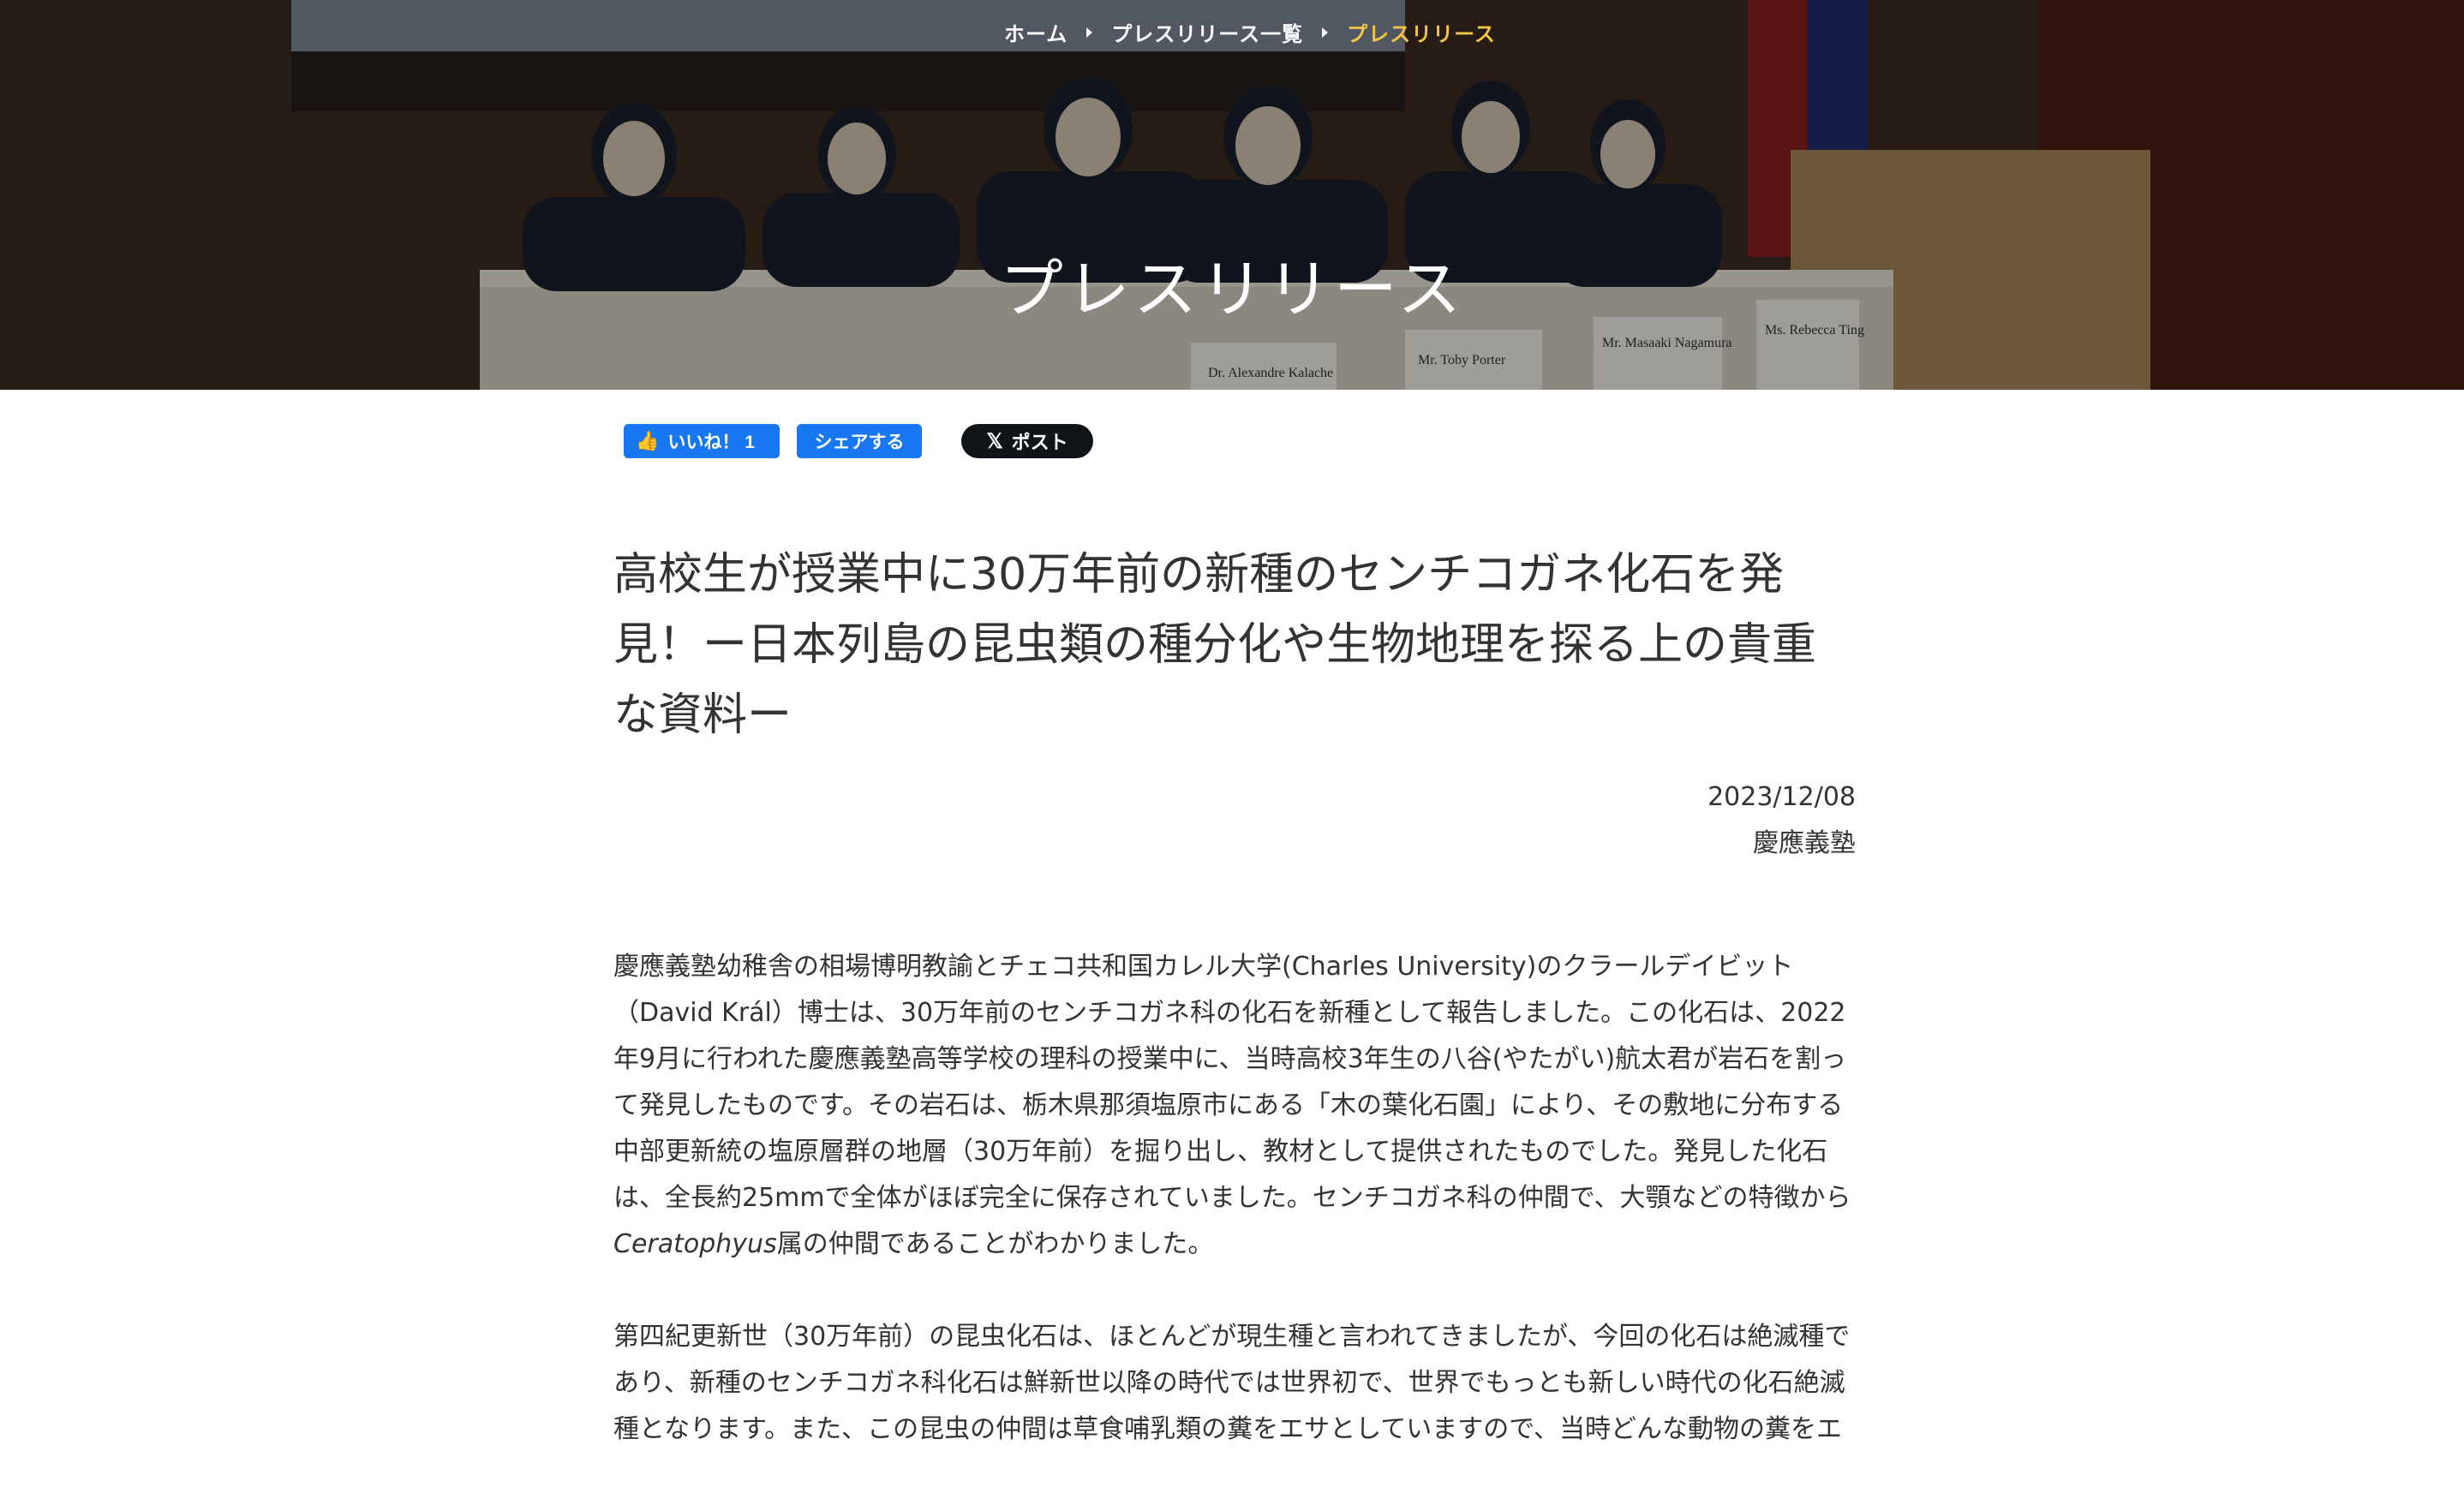 This screenshot has height=1499, width=2464. I want to click on breadcrumb: ホーム プレスリリース一覧 プレスリリース, so click(1250, 32).